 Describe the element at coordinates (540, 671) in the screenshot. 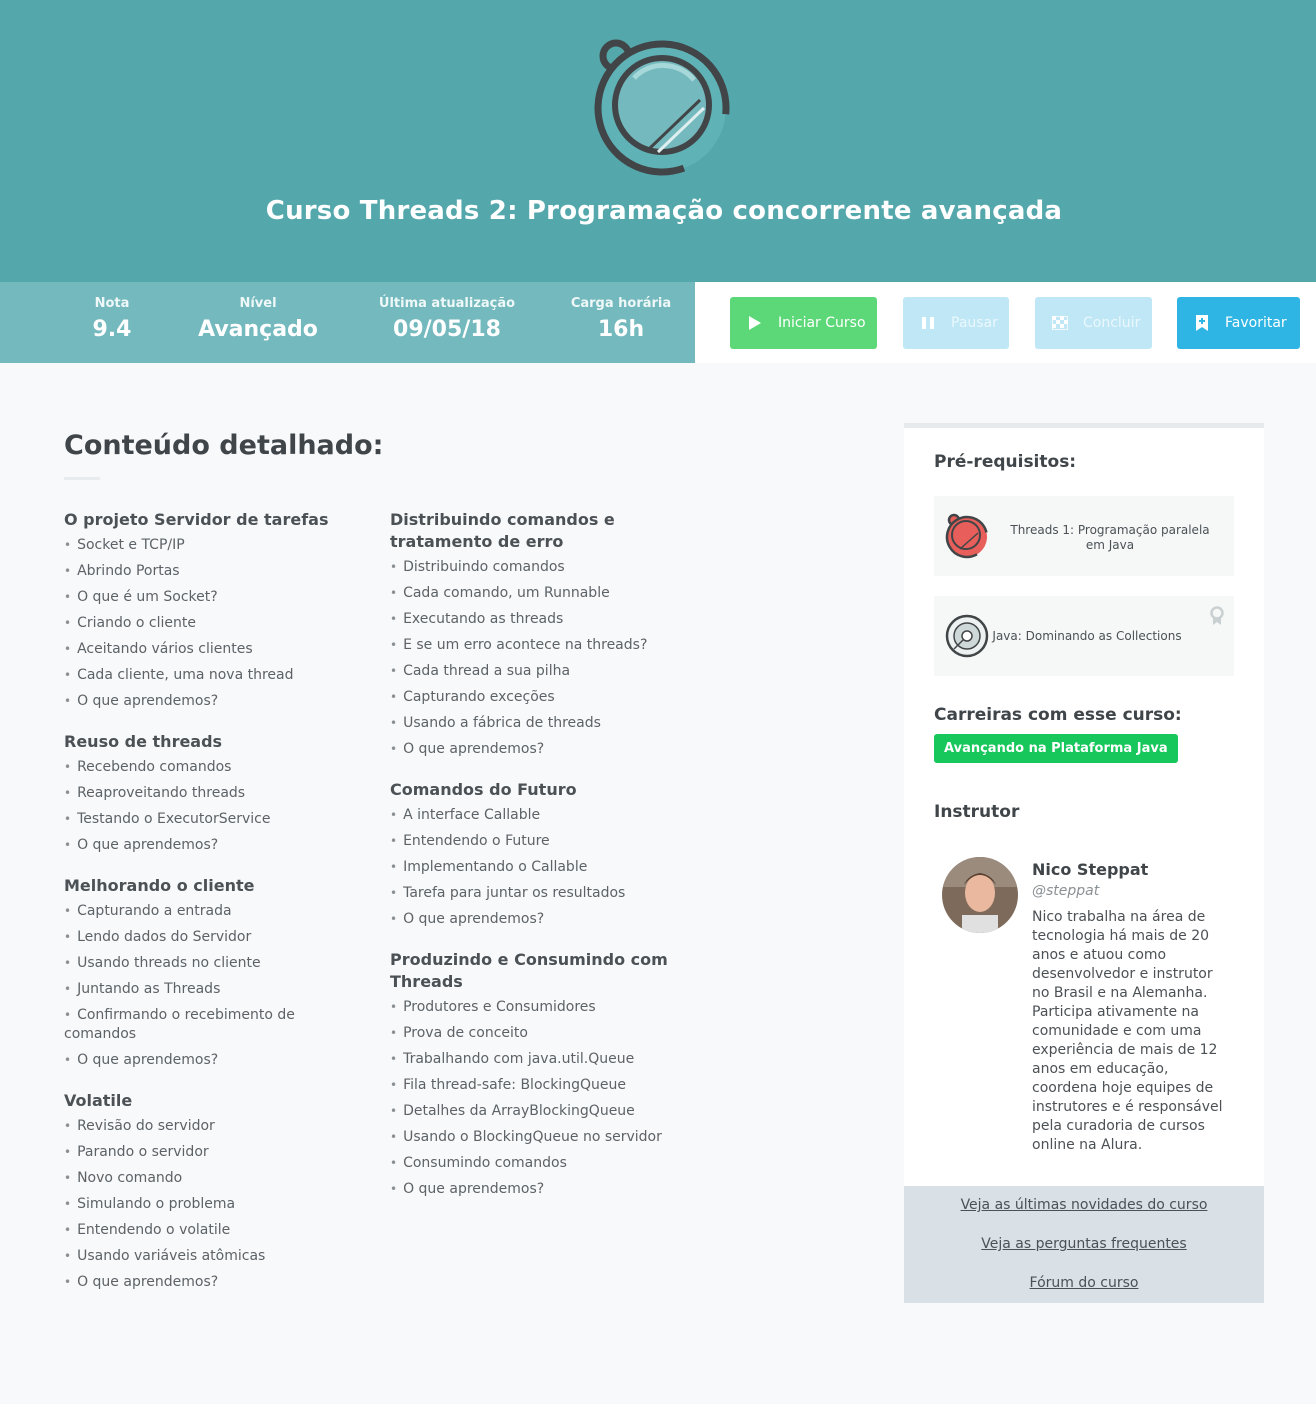

I see `lesson-item: Cada thread a sua pilha` at that location.